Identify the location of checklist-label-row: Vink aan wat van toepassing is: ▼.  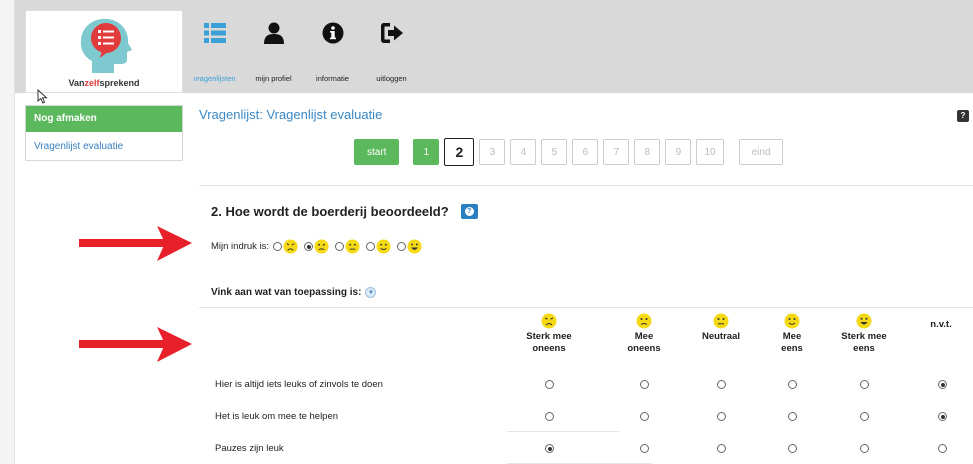
(294, 292).